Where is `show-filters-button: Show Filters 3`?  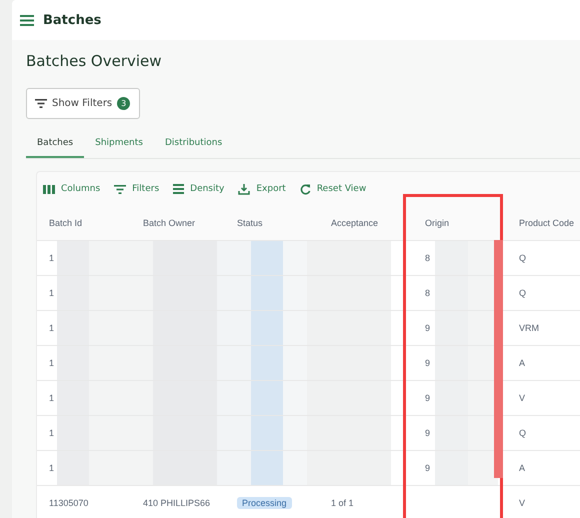 show-filters-button: Show Filters 3 is located at coordinates (83, 103).